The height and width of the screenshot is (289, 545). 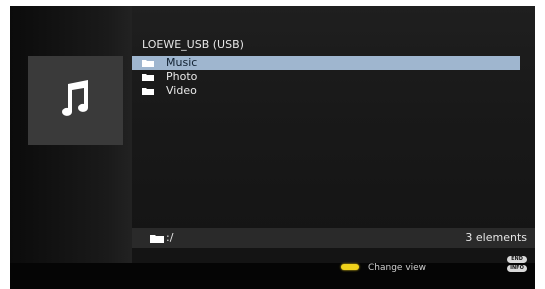 What do you see at coordinates (517, 259) in the screenshot?
I see `end-key-icon: END` at bounding box center [517, 259].